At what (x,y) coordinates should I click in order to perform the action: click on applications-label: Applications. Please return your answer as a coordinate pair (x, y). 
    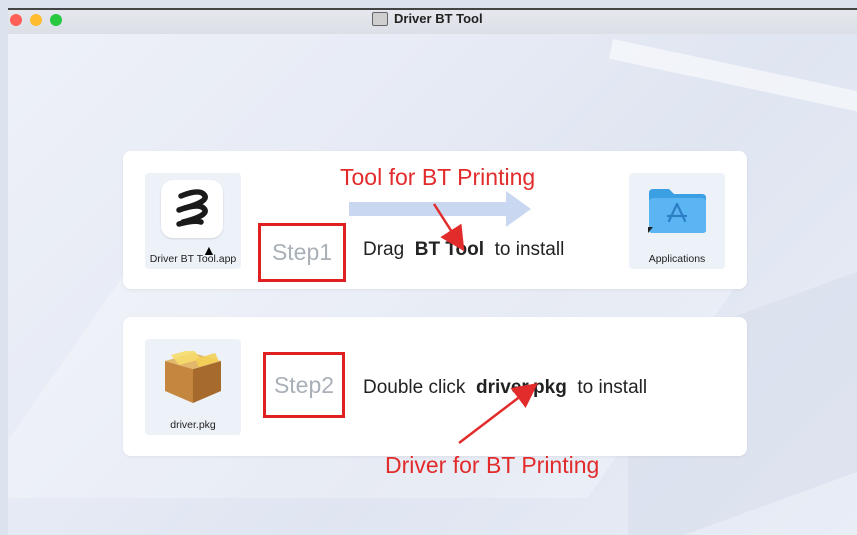
    Looking at the image, I should click on (677, 259).